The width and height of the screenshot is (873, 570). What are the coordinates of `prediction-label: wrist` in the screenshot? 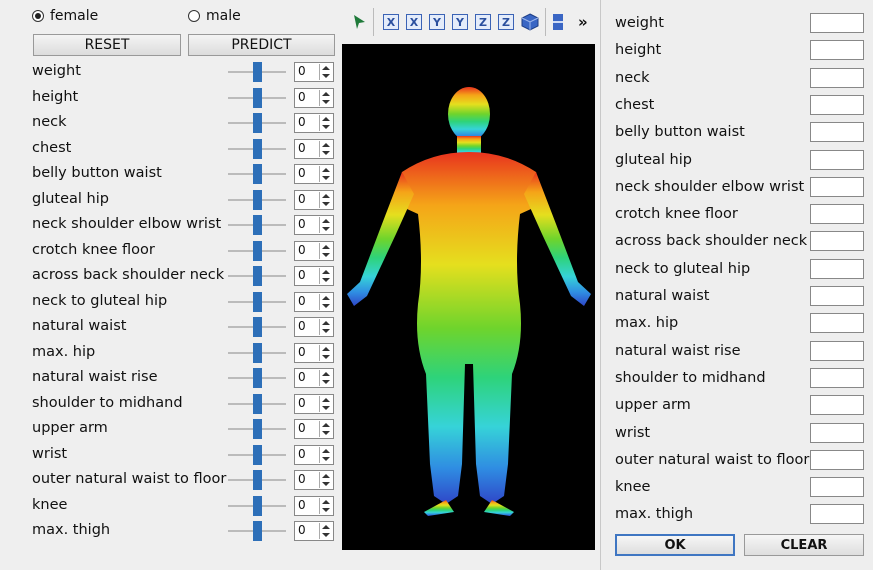 It's located at (633, 432).